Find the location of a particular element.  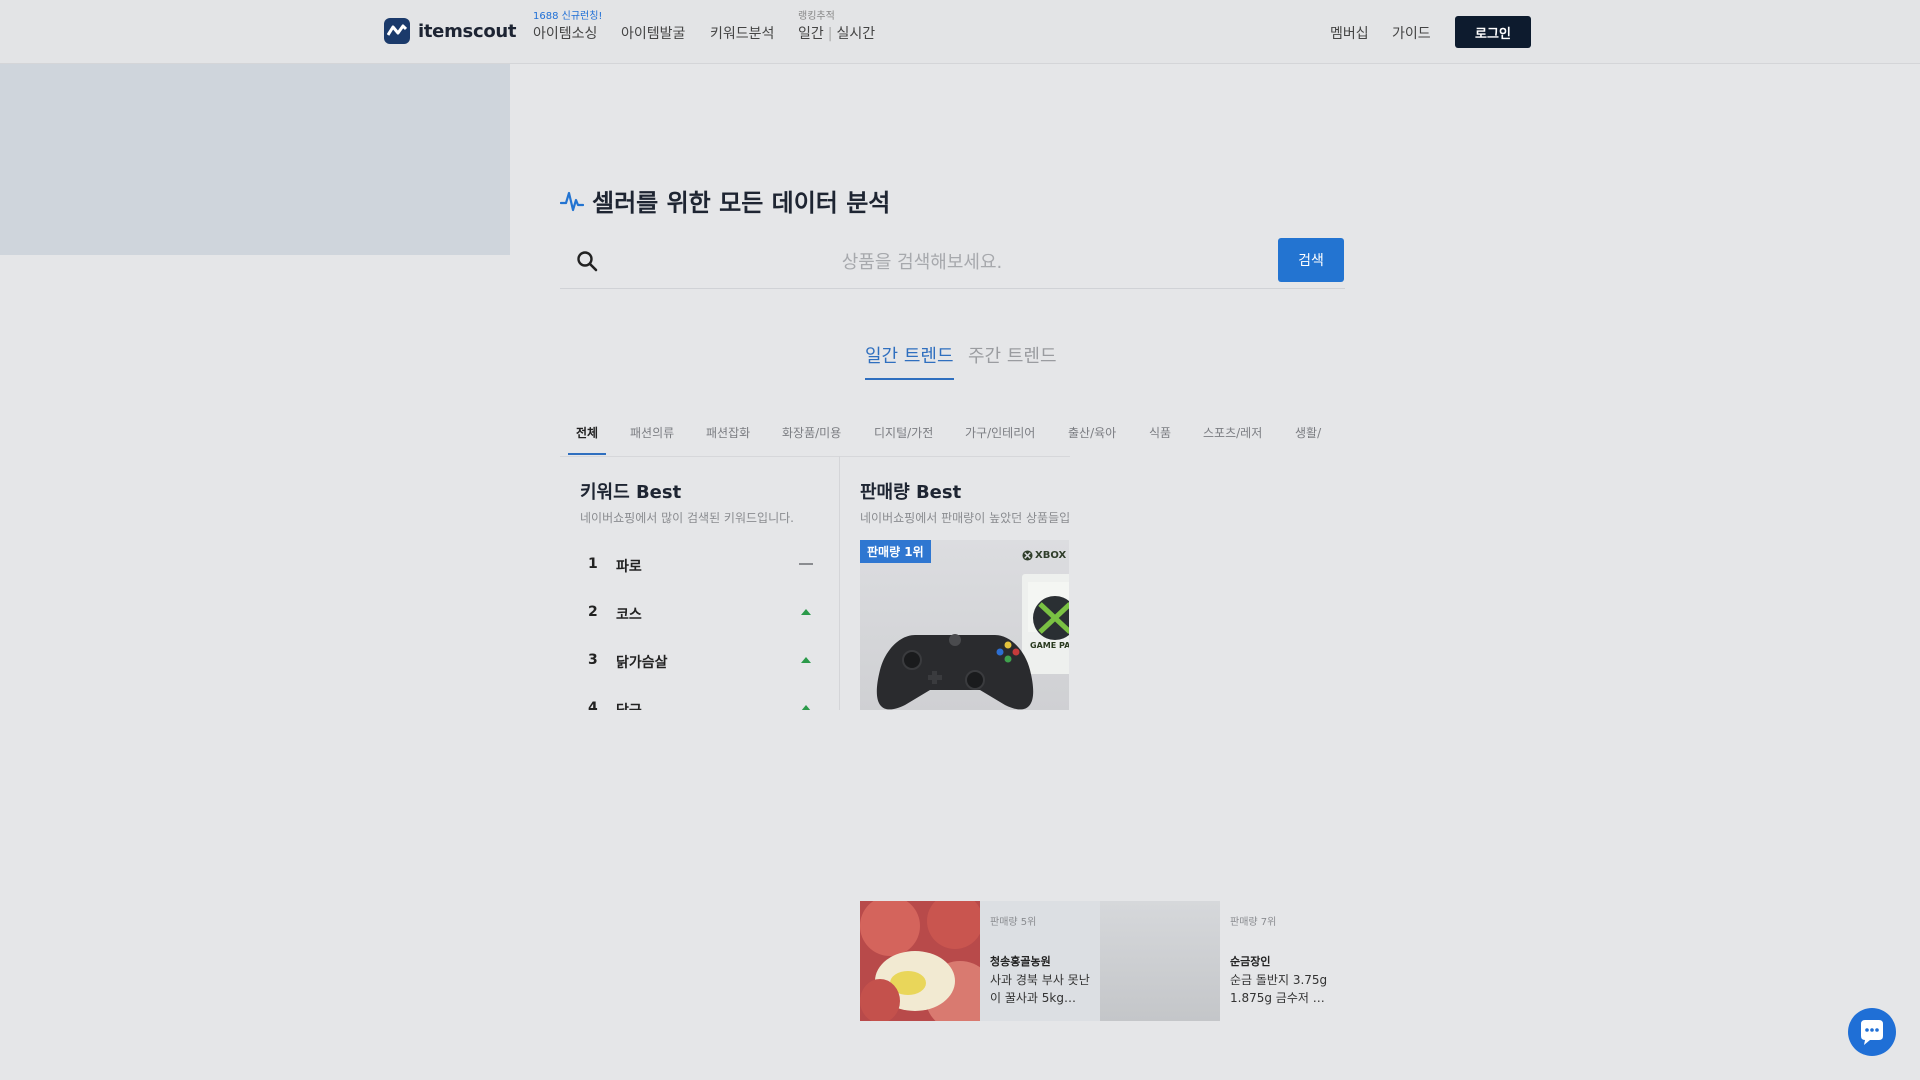

nav-badge-new: 1688 신규런칭! is located at coordinates (568, 16).